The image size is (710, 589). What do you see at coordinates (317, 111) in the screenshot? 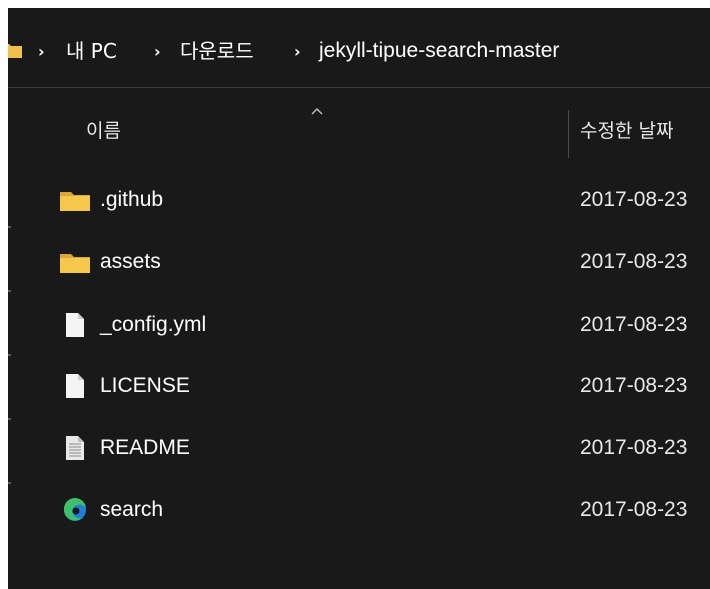
I see `sort-ascending-icon` at bounding box center [317, 111].